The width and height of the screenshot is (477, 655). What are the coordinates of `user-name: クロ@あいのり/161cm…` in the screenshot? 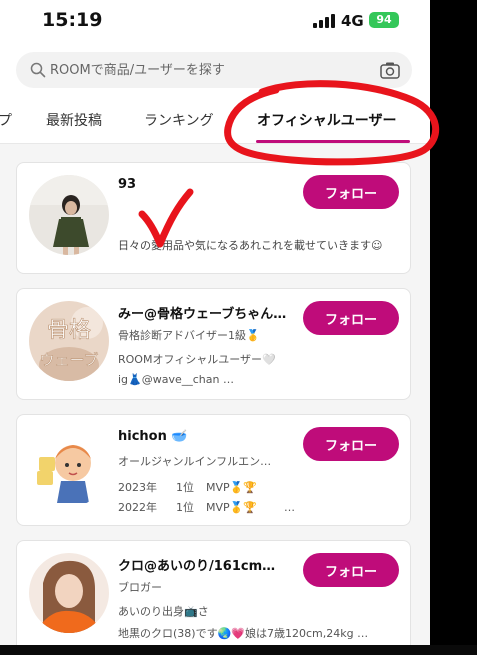 It's located at (208, 564).